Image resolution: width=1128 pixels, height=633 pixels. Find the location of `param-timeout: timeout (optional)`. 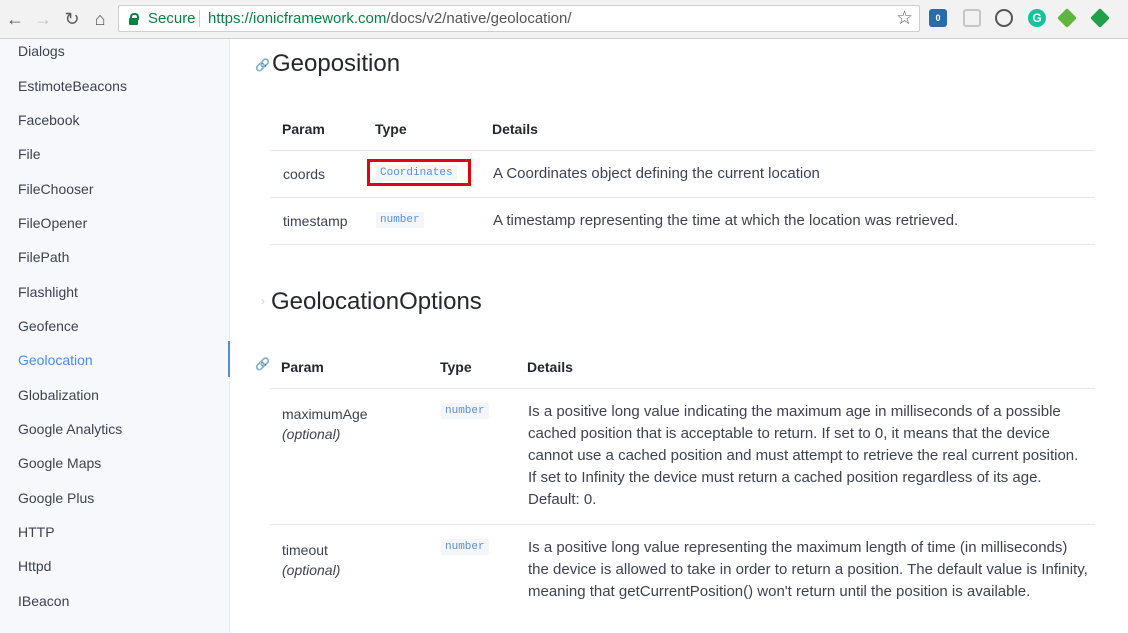

param-timeout: timeout (optional) is located at coordinates (311, 560).